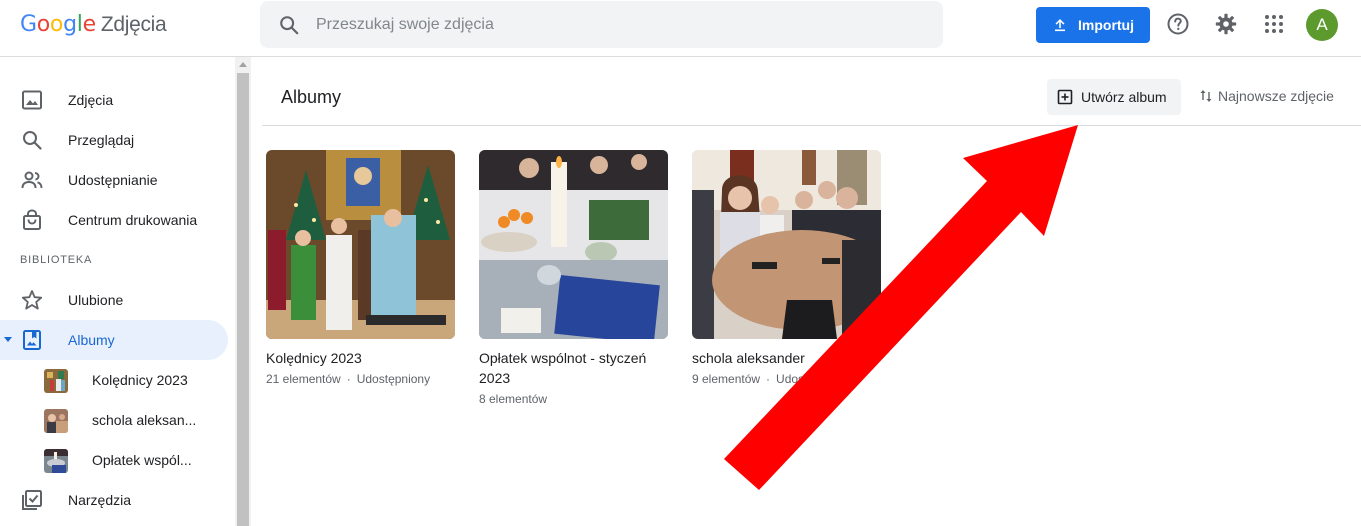 The image size is (1361, 526). I want to click on sidebar-item-photos: Zdjęcia, so click(114, 100).